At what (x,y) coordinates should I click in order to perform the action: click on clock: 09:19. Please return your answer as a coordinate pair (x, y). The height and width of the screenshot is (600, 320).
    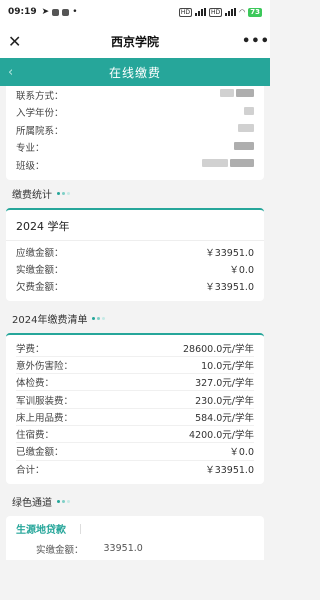
    Looking at the image, I should click on (22, 12).